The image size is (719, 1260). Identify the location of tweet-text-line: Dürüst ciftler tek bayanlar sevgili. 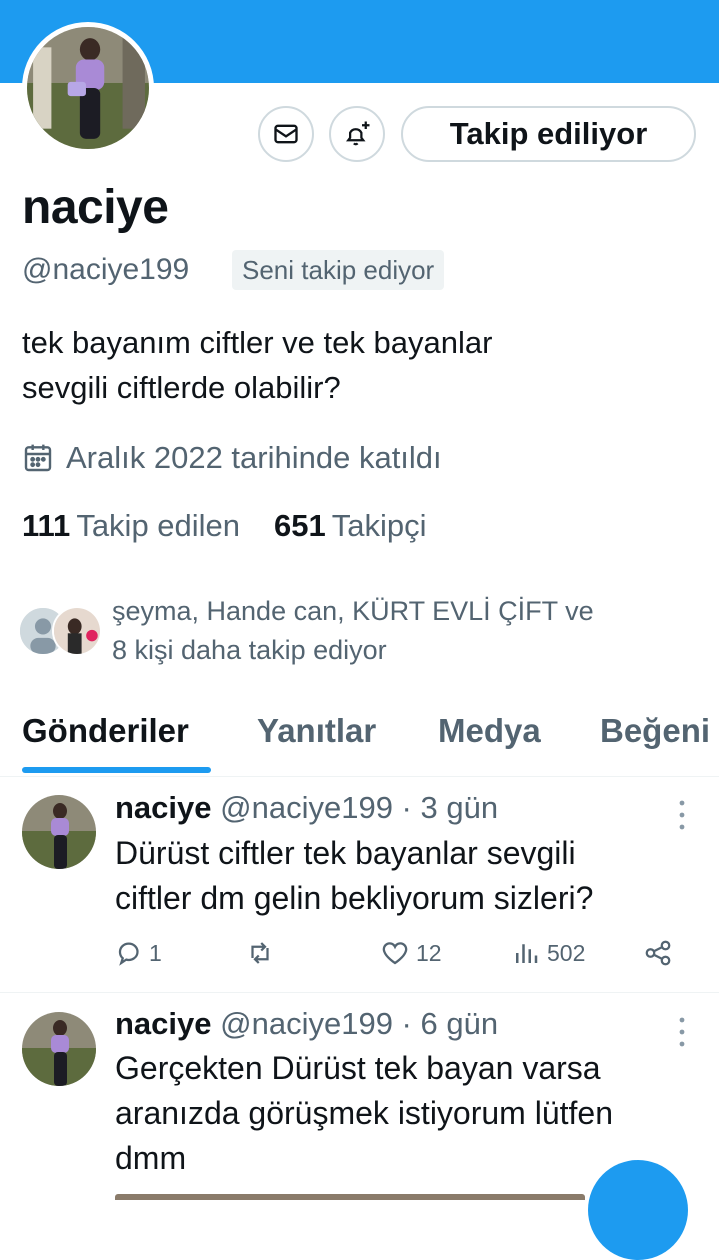
(345, 853).